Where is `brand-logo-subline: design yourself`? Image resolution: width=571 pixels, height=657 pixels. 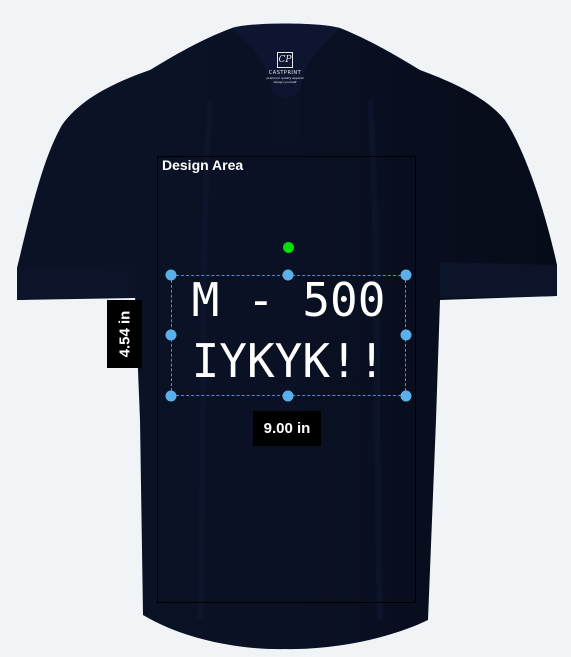
brand-logo-subline: design yourself is located at coordinates (285, 82).